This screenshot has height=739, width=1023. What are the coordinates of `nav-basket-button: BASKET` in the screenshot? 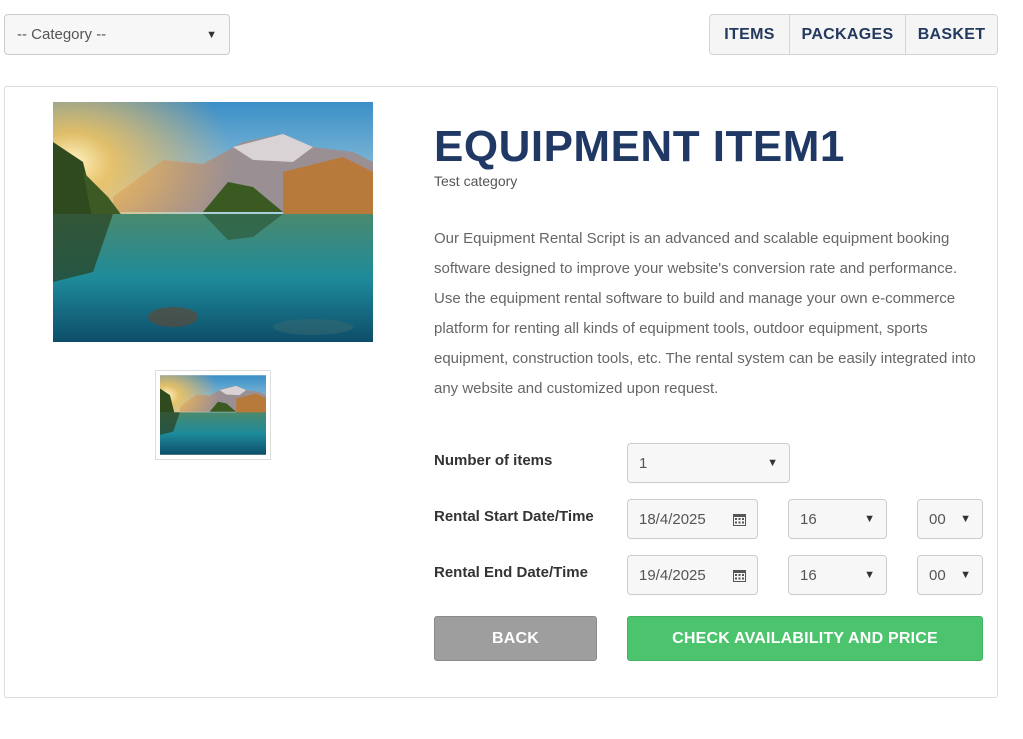 It's located at (951, 34).